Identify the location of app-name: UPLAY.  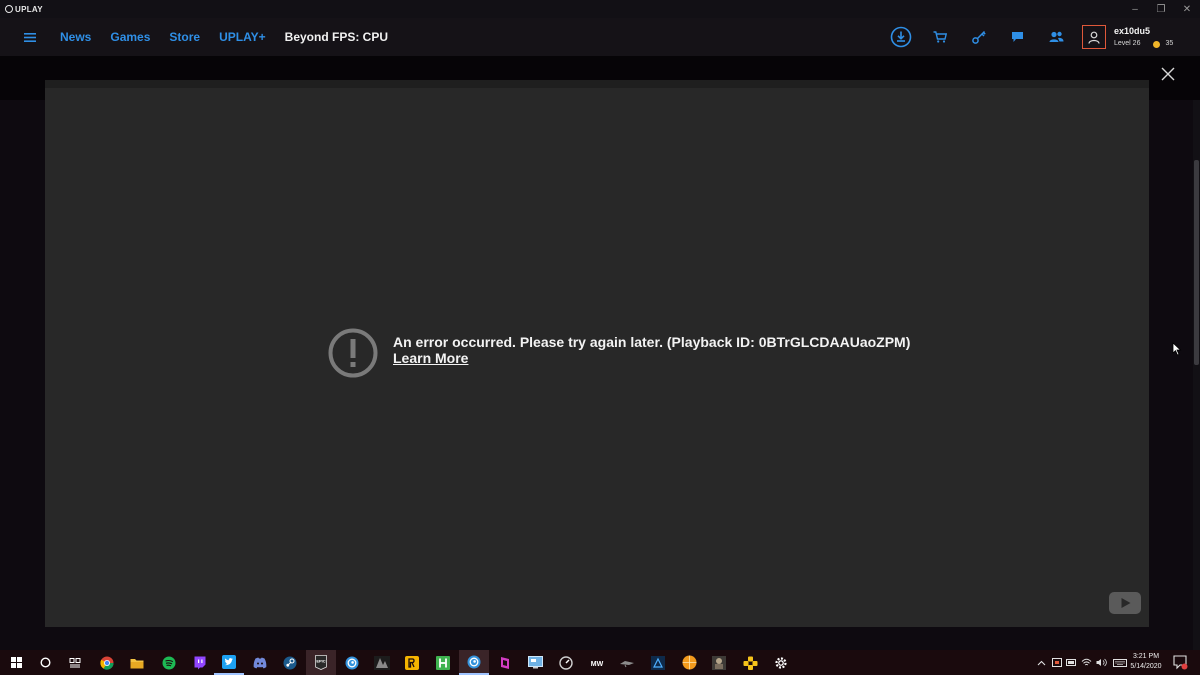
(29, 9).